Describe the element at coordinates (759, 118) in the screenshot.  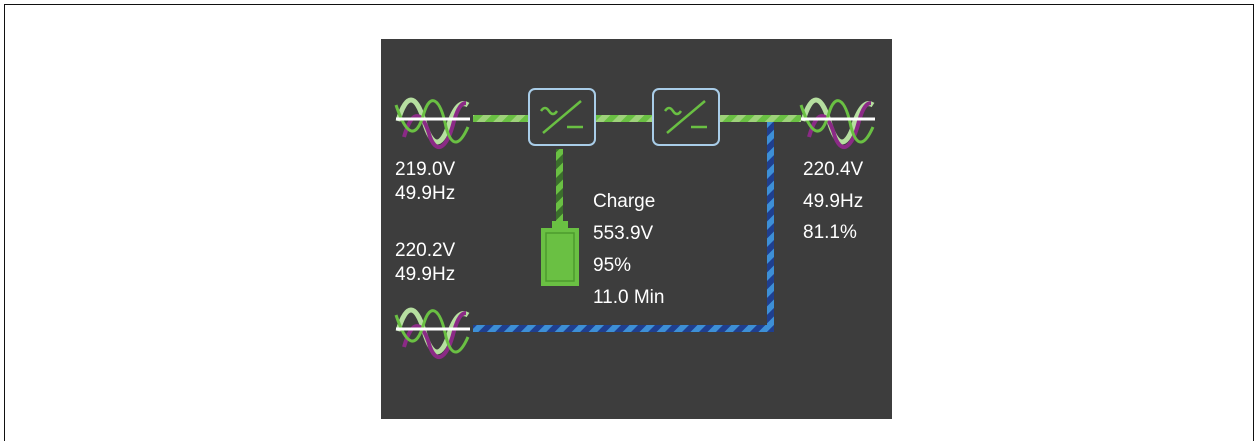
I see `main-line-output` at that location.